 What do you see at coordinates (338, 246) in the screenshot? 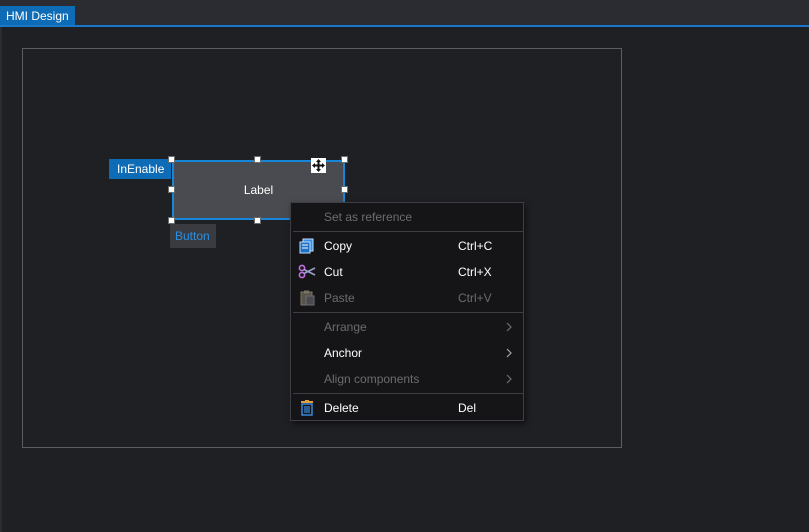
I see `menu-item-label: Copy` at bounding box center [338, 246].